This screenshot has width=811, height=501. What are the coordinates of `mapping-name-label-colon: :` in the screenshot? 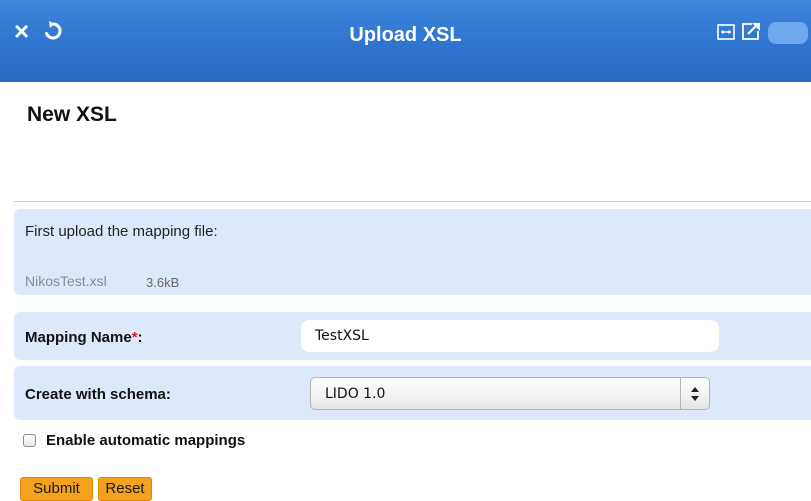 It's located at (140, 337).